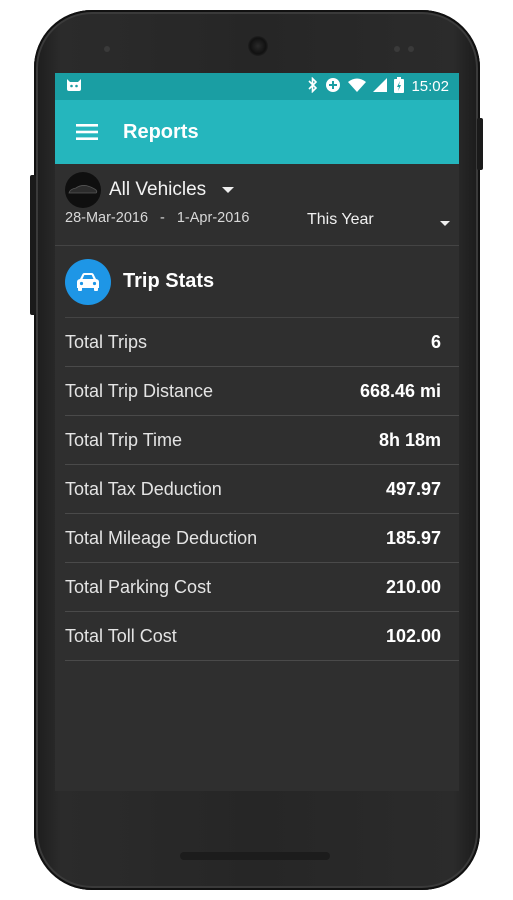 This screenshot has width=513, height=900. I want to click on page-title: Reports, so click(161, 131).